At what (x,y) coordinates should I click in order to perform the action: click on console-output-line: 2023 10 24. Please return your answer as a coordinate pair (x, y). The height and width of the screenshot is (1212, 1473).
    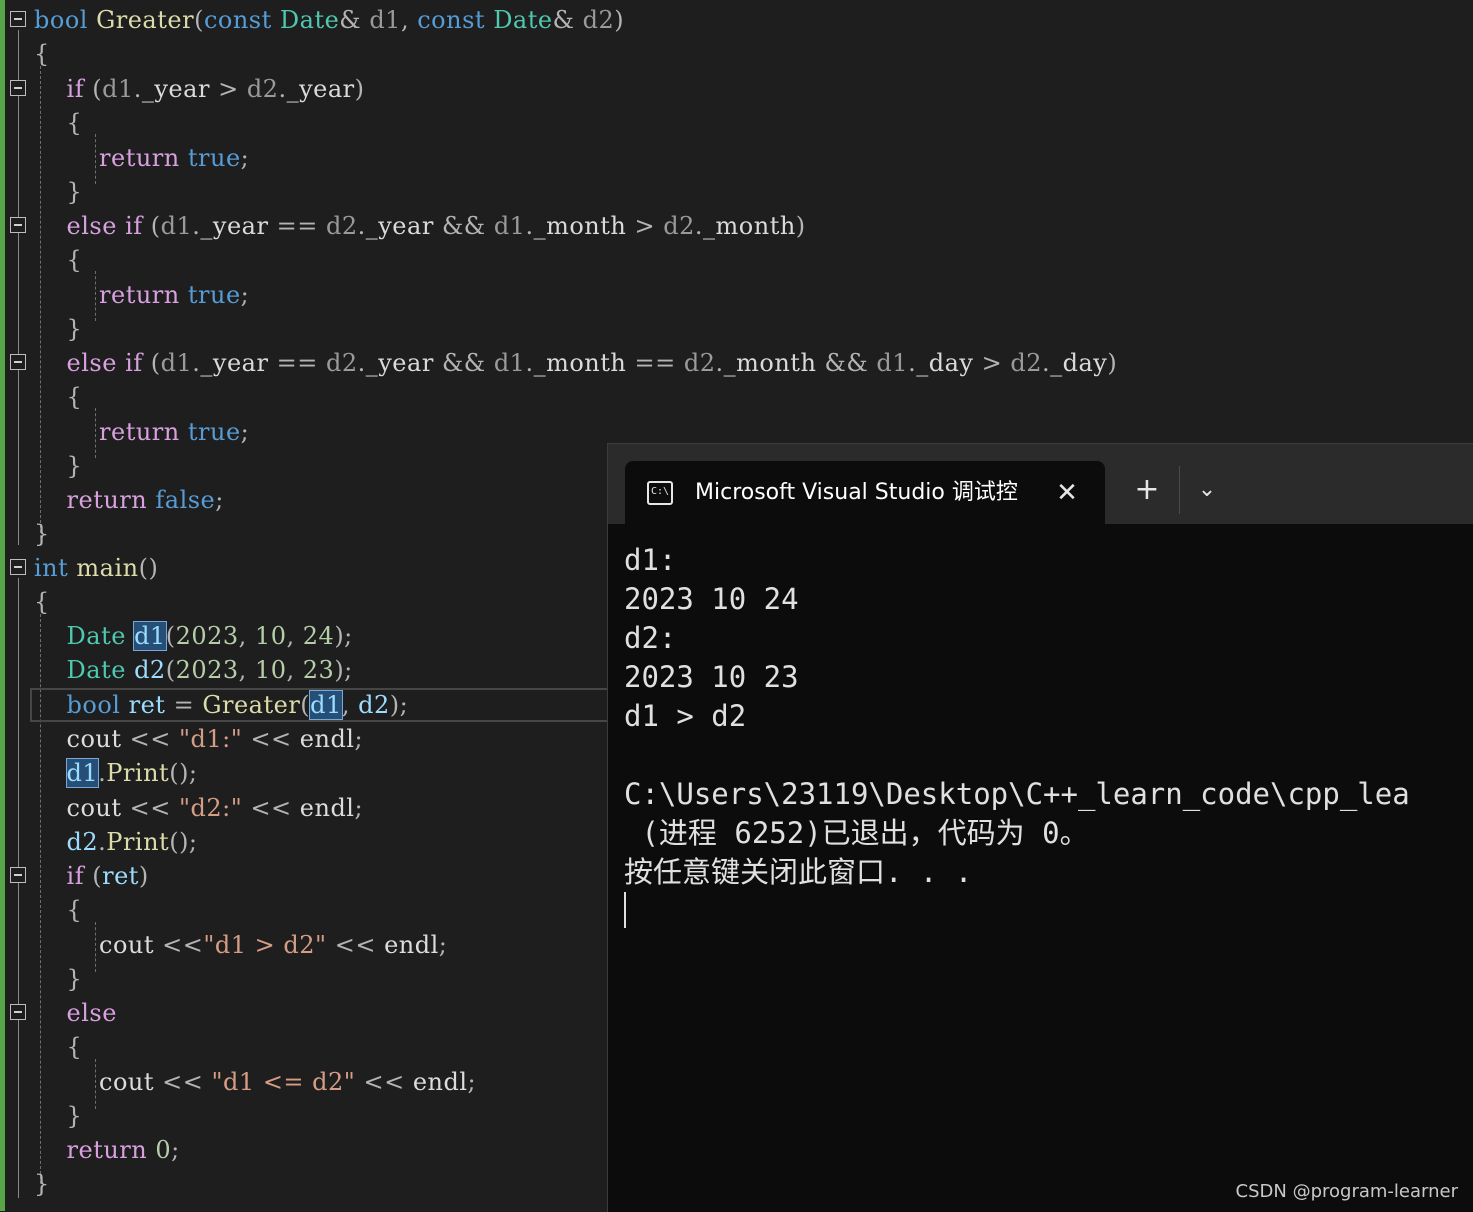
    Looking at the image, I should click on (711, 599).